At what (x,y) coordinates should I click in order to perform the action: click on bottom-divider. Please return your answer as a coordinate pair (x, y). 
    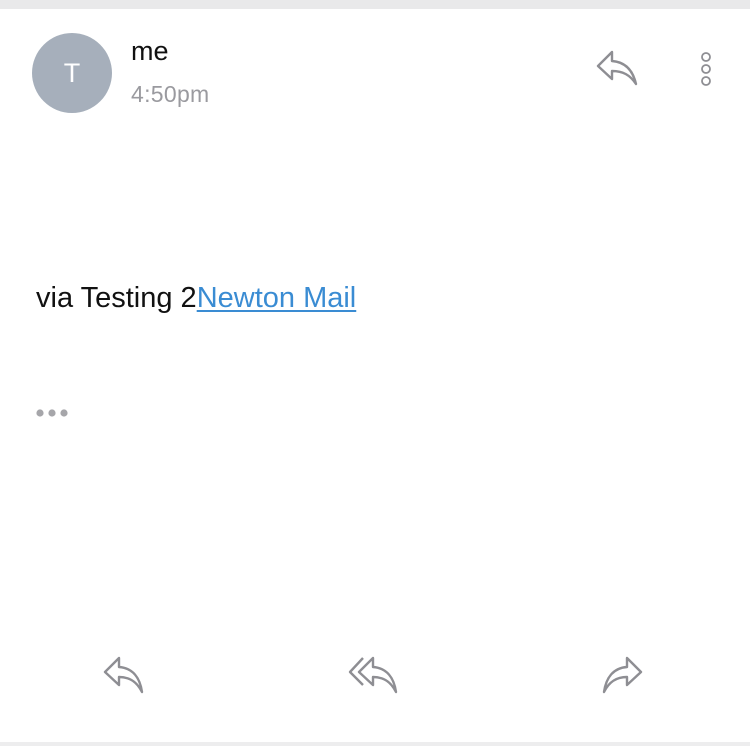
    Looking at the image, I should click on (375, 744).